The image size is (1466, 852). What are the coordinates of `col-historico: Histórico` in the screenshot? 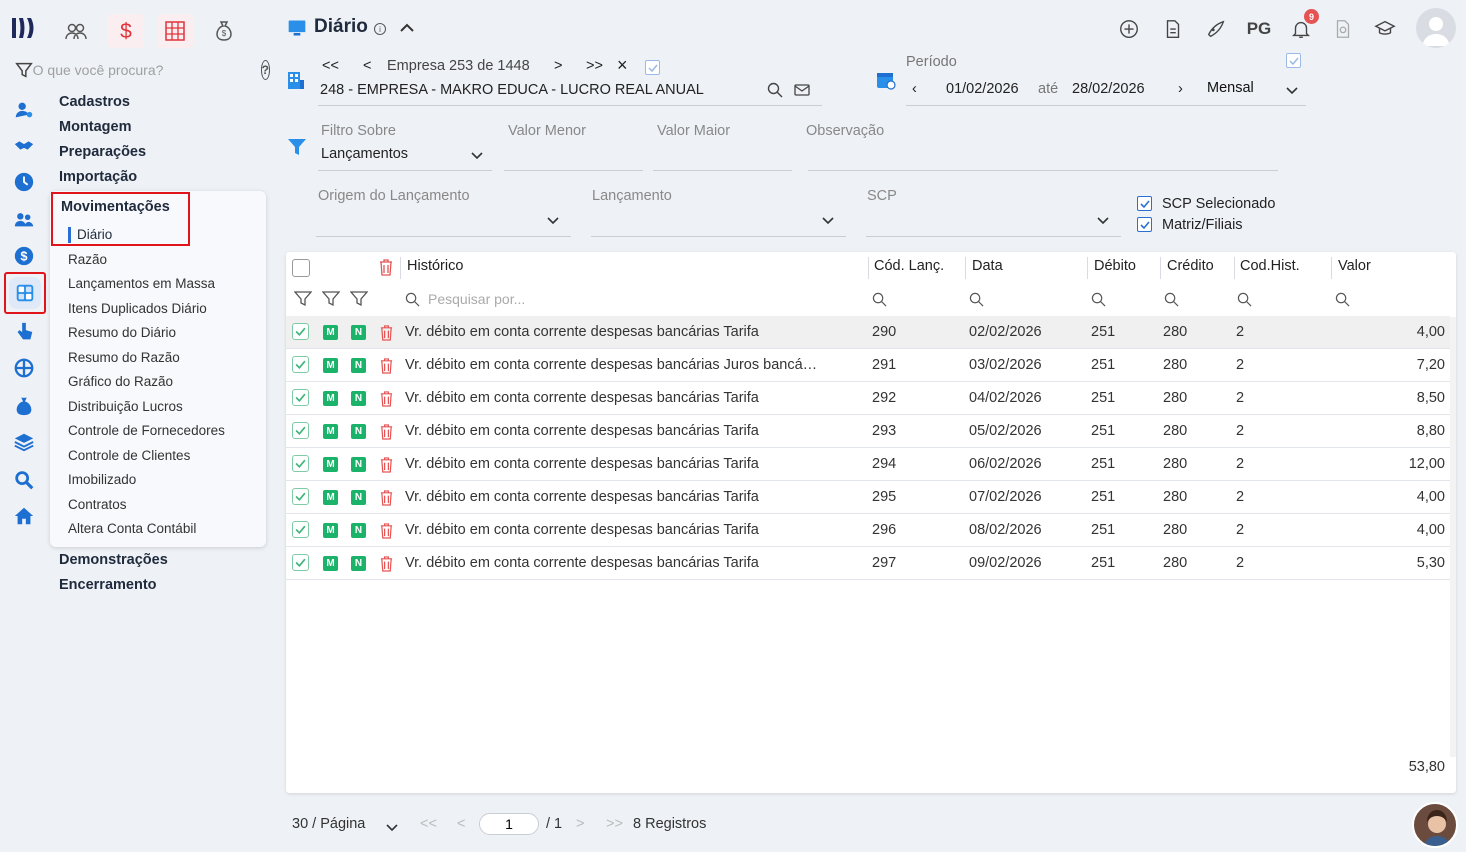 It's located at (435, 266).